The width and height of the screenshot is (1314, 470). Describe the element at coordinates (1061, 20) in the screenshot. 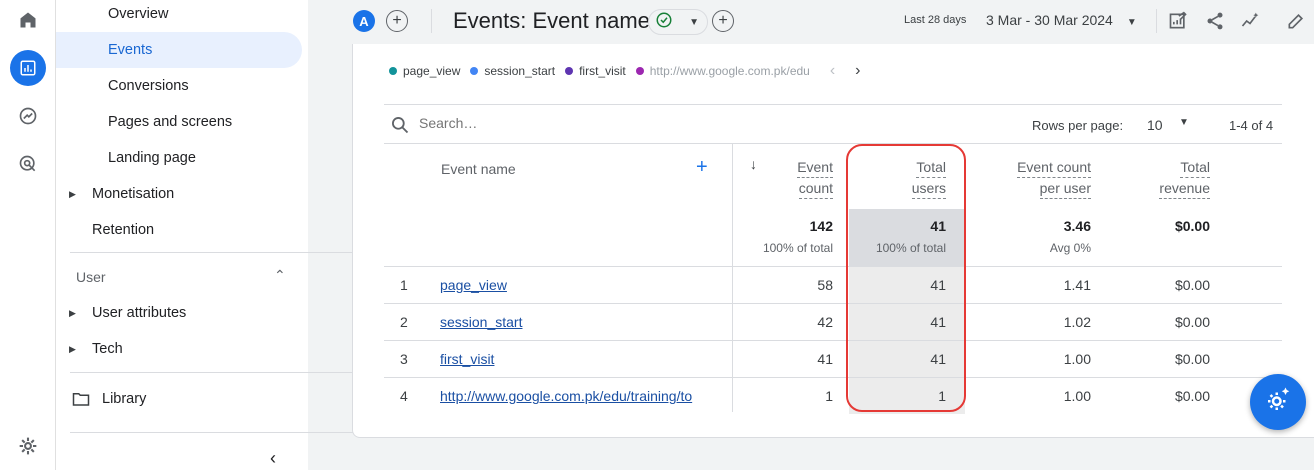

I see `date-range-selector: 3 Mar - 30 Mar 2024 ▼` at that location.